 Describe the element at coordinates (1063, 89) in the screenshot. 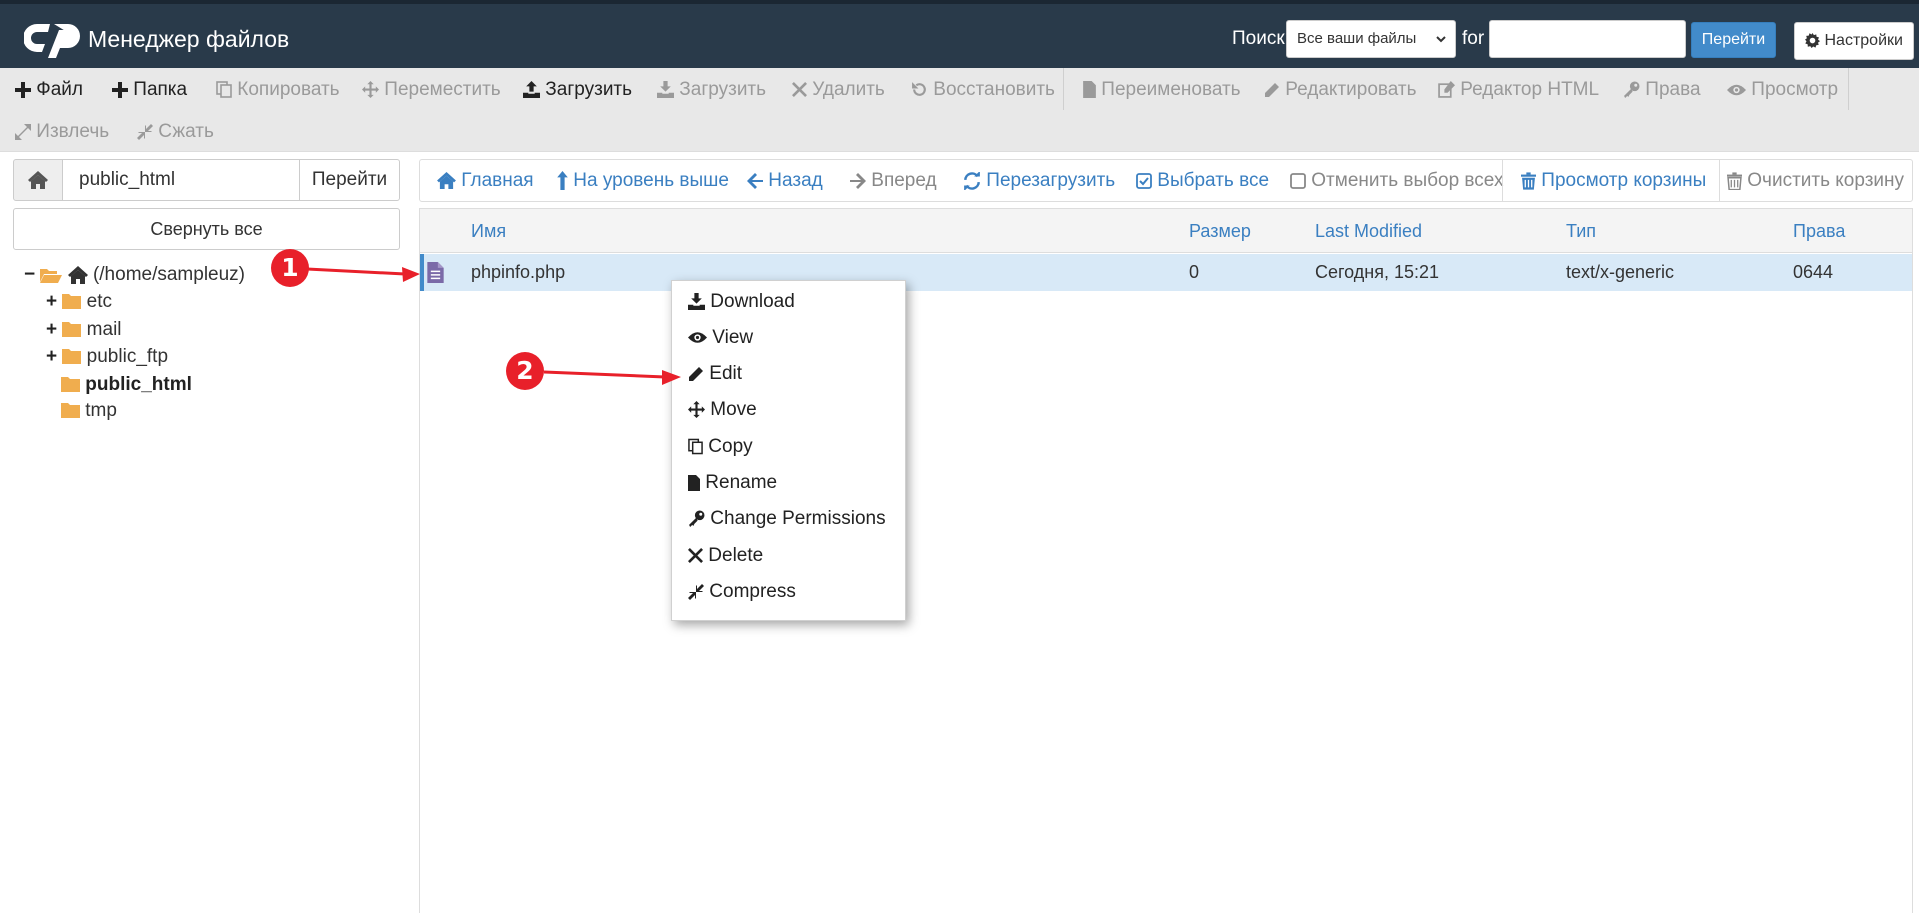

I see `toolbar-divider` at that location.